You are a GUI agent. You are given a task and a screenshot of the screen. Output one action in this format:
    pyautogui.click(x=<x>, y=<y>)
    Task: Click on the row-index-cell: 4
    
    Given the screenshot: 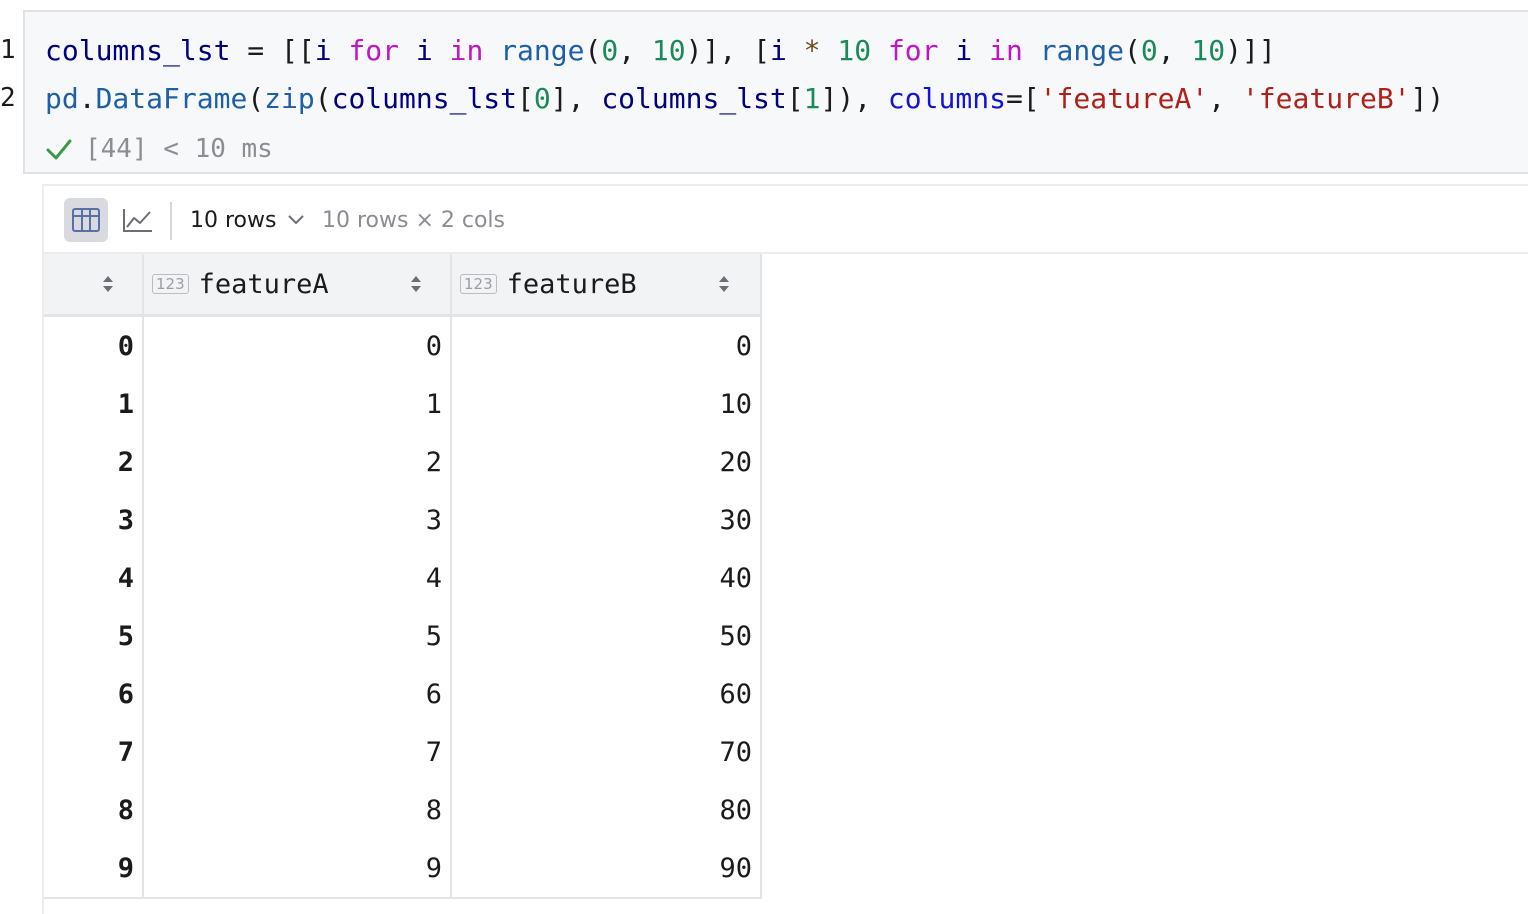 What is the action you would take?
    pyautogui.click(x=94, y=578)
    